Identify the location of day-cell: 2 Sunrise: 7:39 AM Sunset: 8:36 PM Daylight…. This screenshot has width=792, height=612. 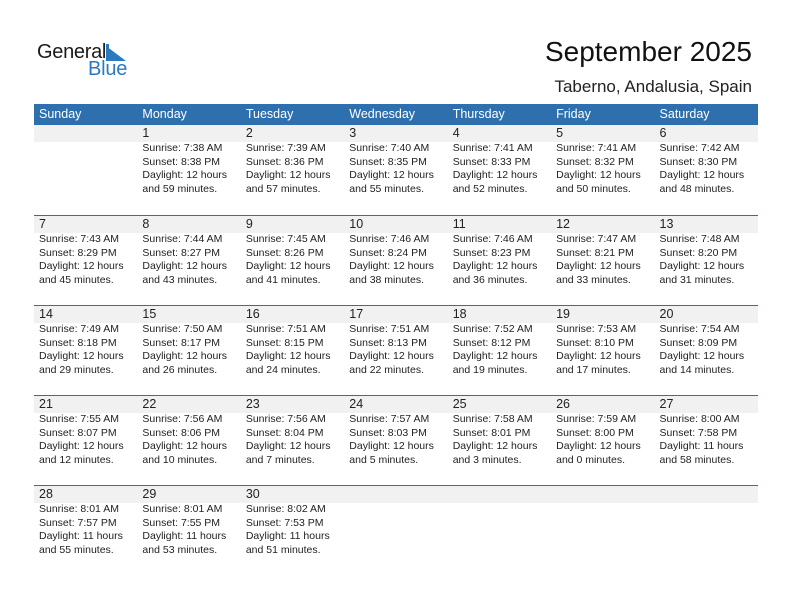
(292, 160).